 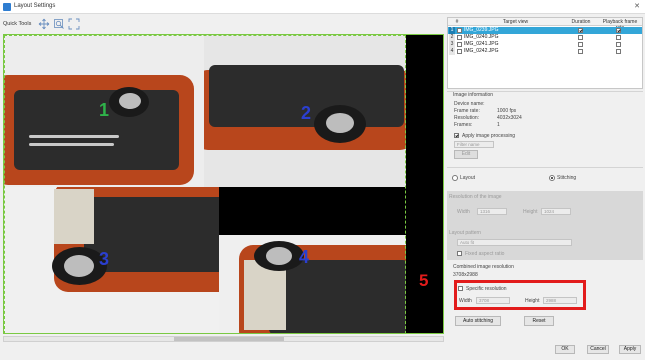 What do you see at coordinates (74, 24) in the screenshot?
I see `fit-screen-icon` at bounding box center [74, 24].